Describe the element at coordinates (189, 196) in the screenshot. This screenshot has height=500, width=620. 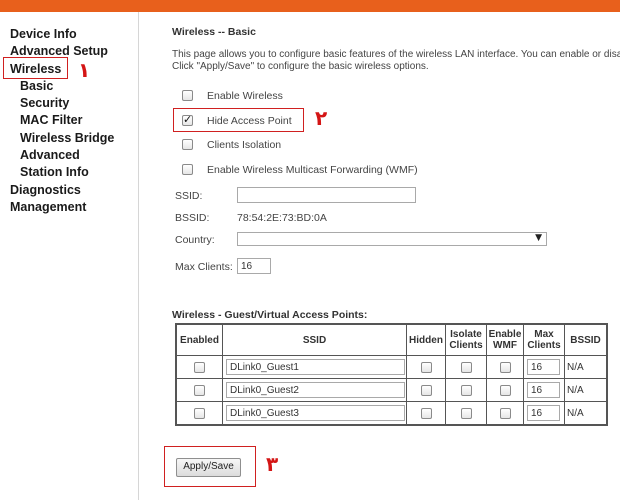
I see `ssid-label: SSID:` at that location.